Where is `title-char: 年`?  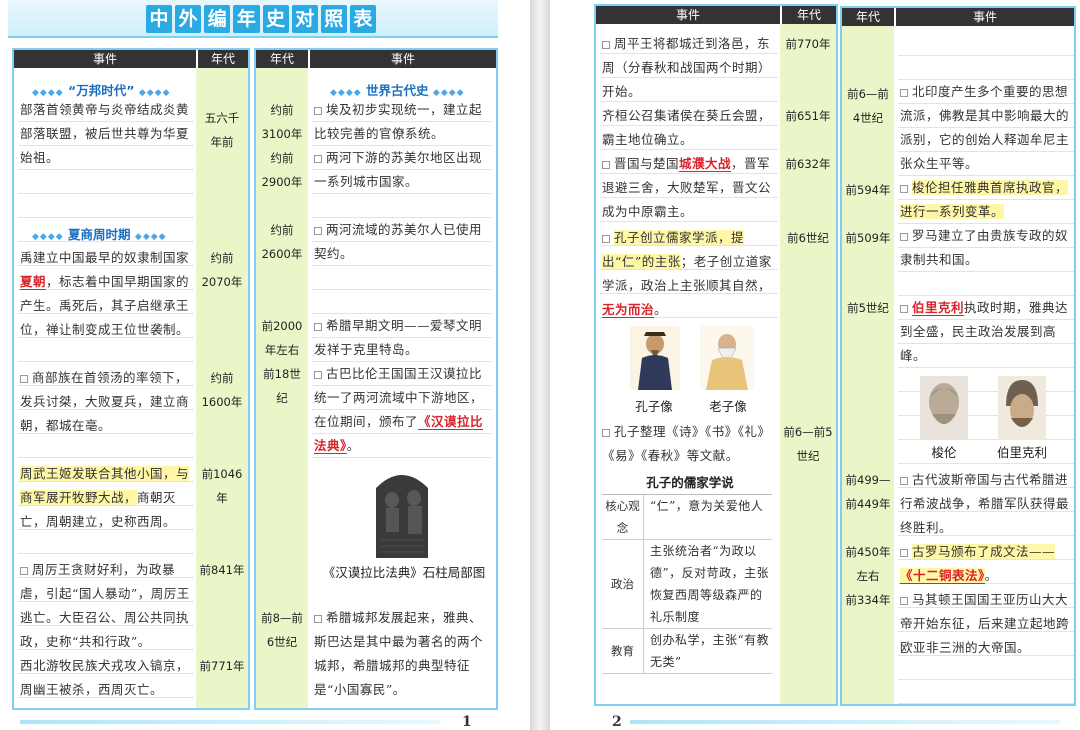 title-char: 年 is located at coordinates (246, 19).